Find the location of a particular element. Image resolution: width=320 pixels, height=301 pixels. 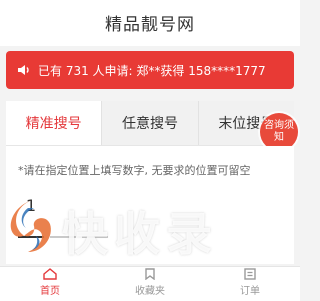

tab-label: 任意搜号 is located at coordinates (149, 124).